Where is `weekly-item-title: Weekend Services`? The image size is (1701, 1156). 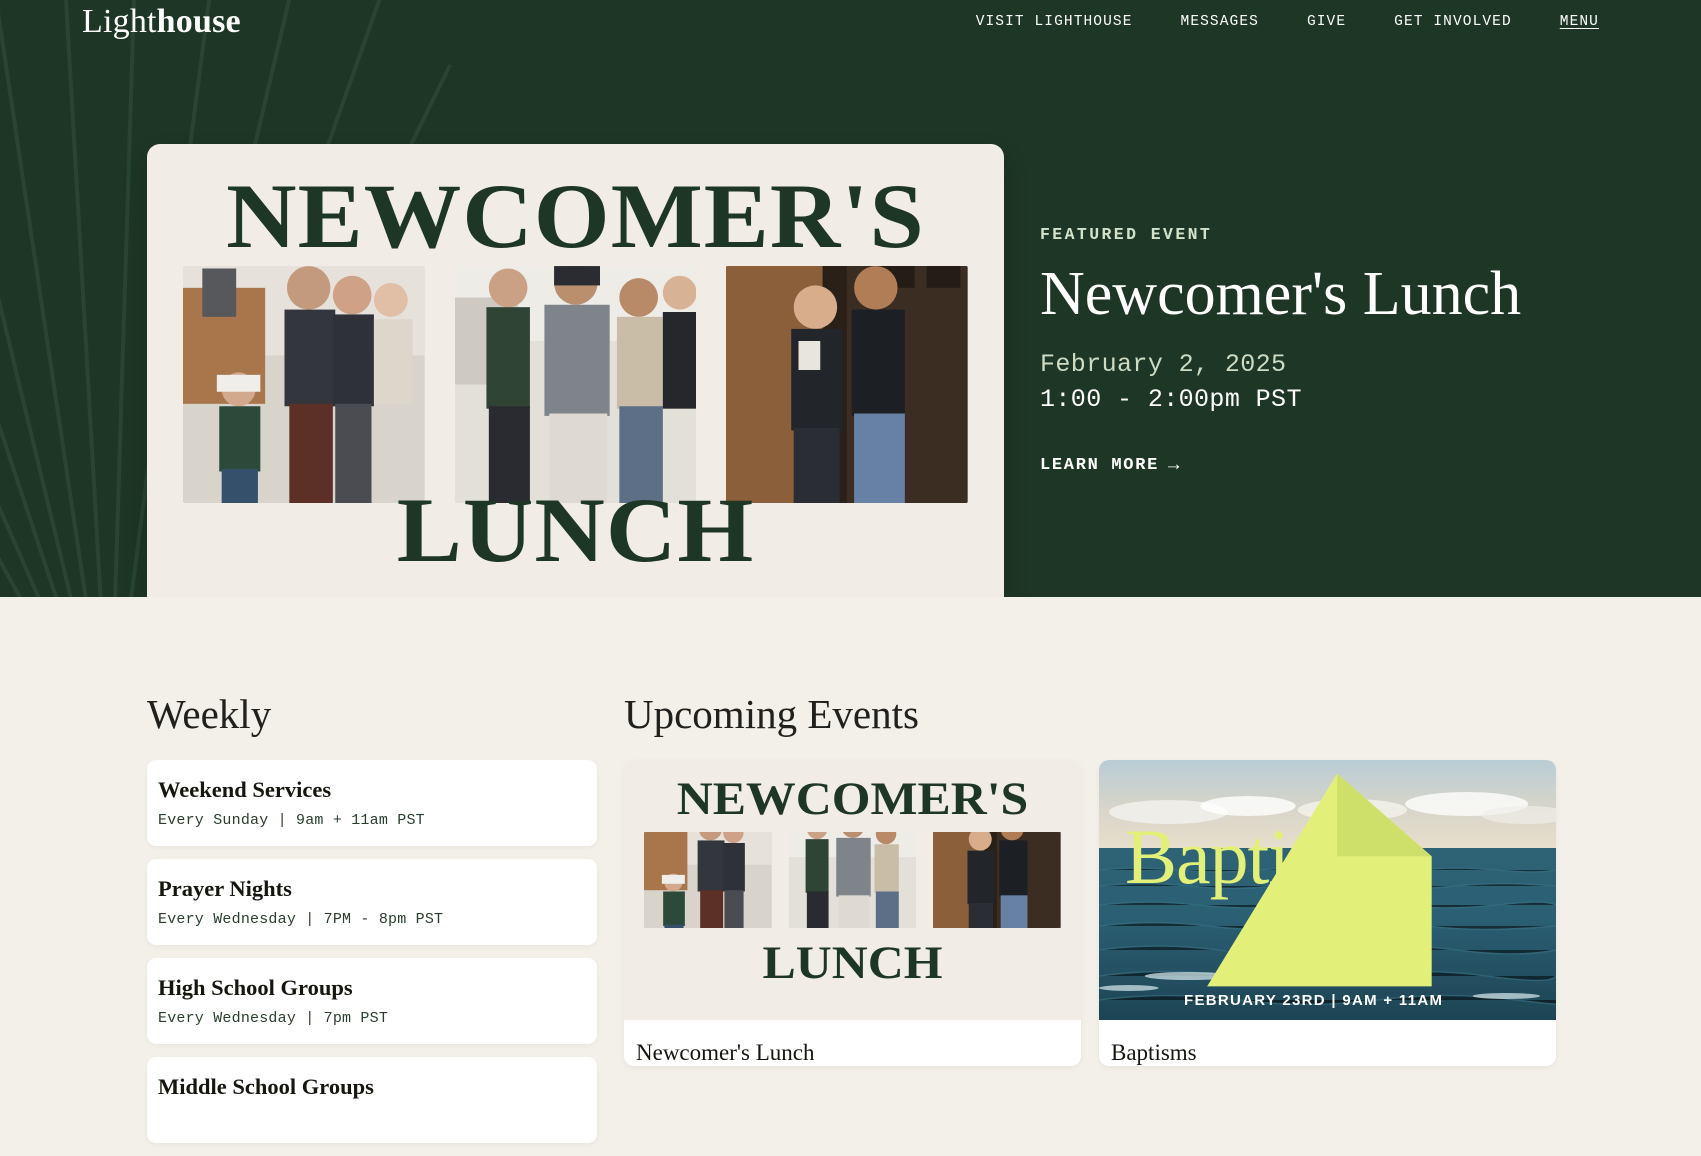 weekly-item-title: Weekend Services is located at coordinates (245, 789).